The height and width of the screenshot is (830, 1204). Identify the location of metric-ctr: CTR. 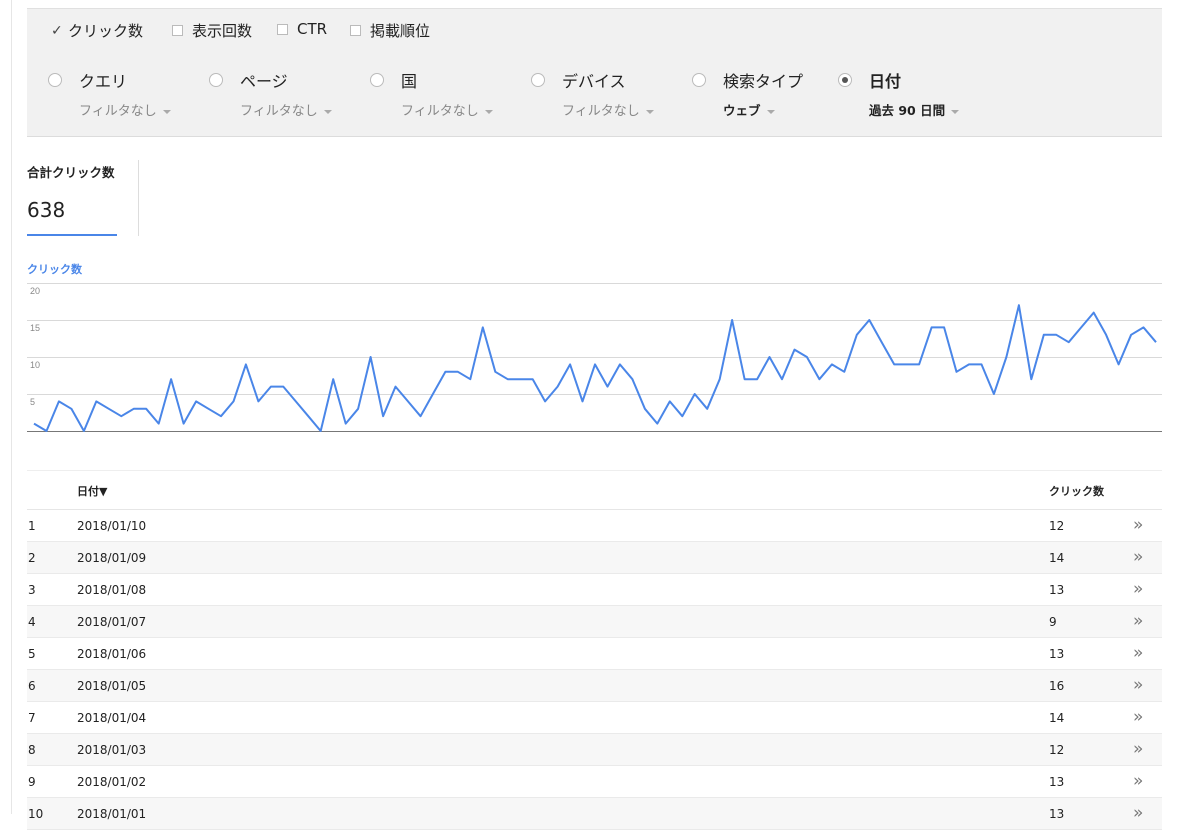
(302, 29).